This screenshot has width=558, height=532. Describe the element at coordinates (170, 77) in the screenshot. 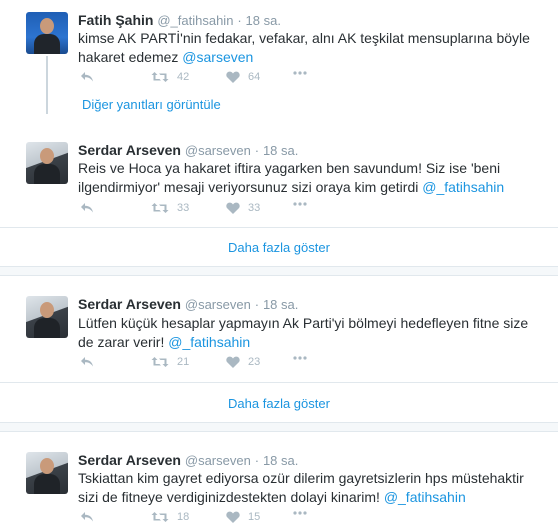

I see `retweet-button: 42` at that location.